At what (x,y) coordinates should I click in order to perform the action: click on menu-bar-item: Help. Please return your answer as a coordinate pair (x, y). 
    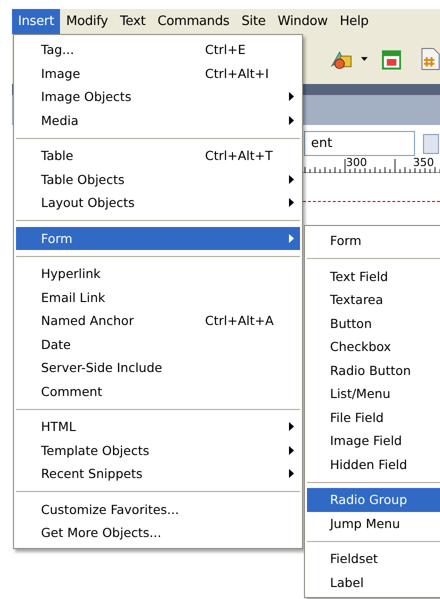
    Looking at the image, I should click on (354, 21).